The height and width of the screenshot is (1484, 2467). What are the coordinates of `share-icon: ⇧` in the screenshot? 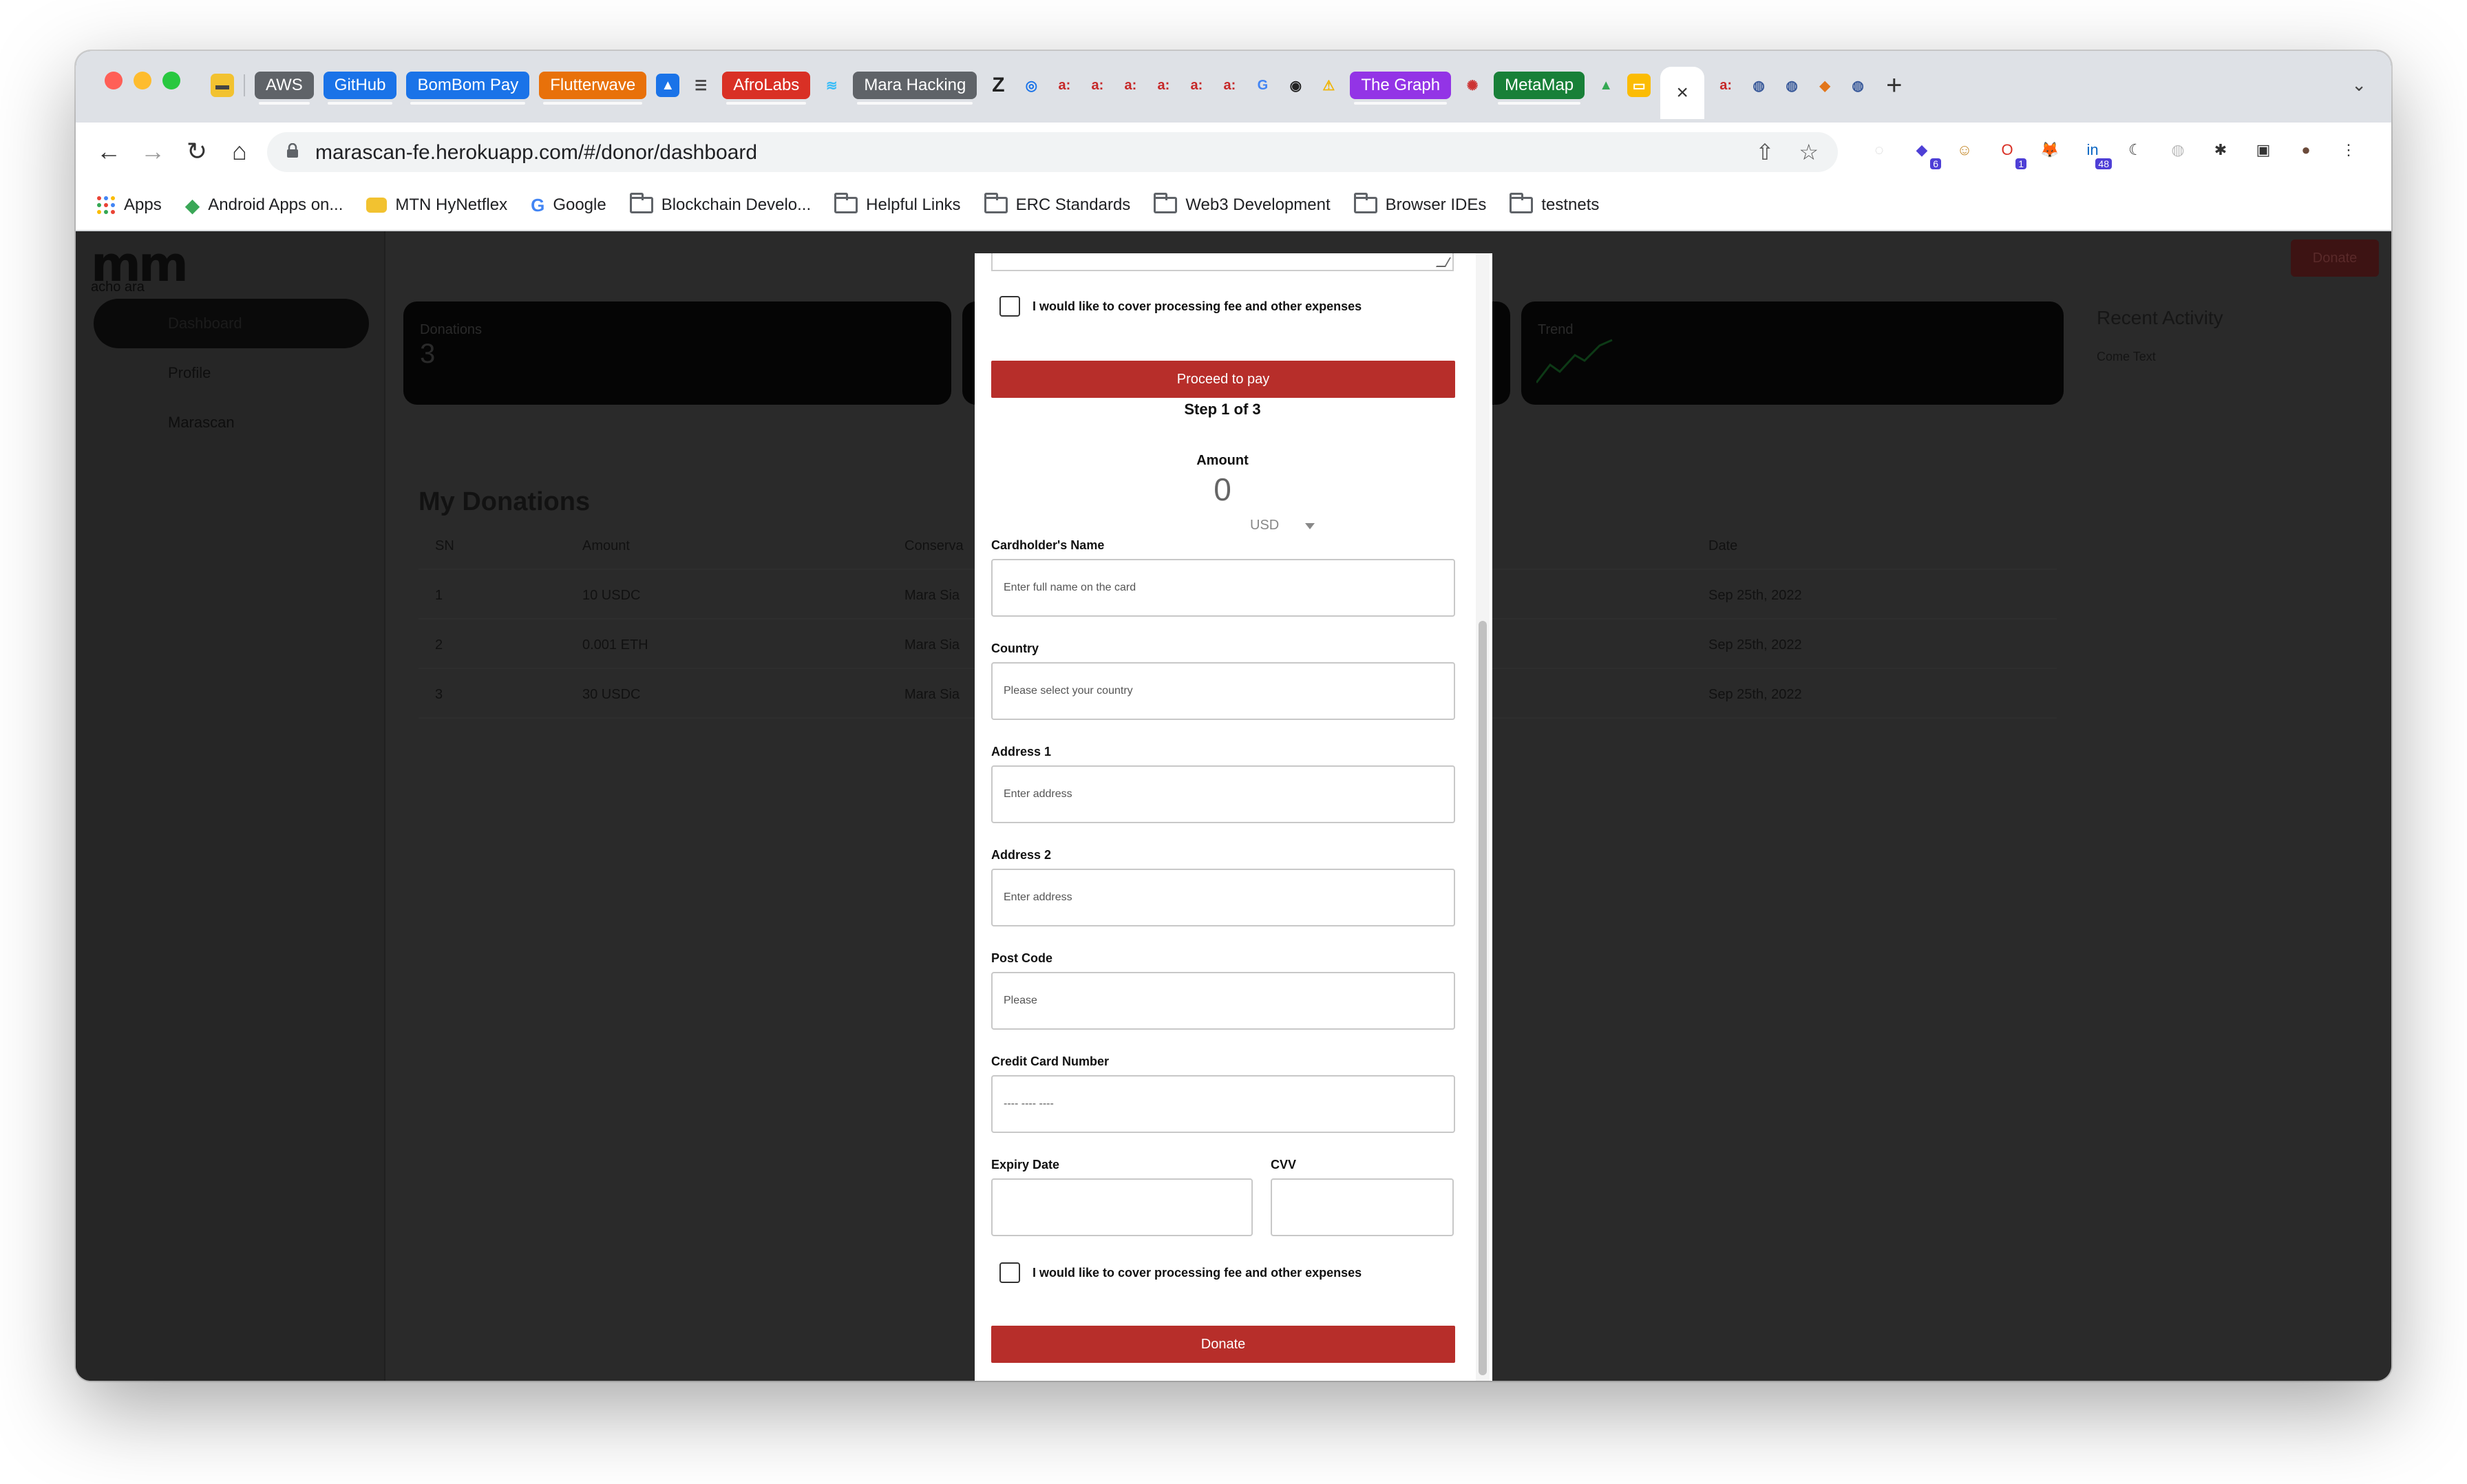 It's located at (1765, 152).